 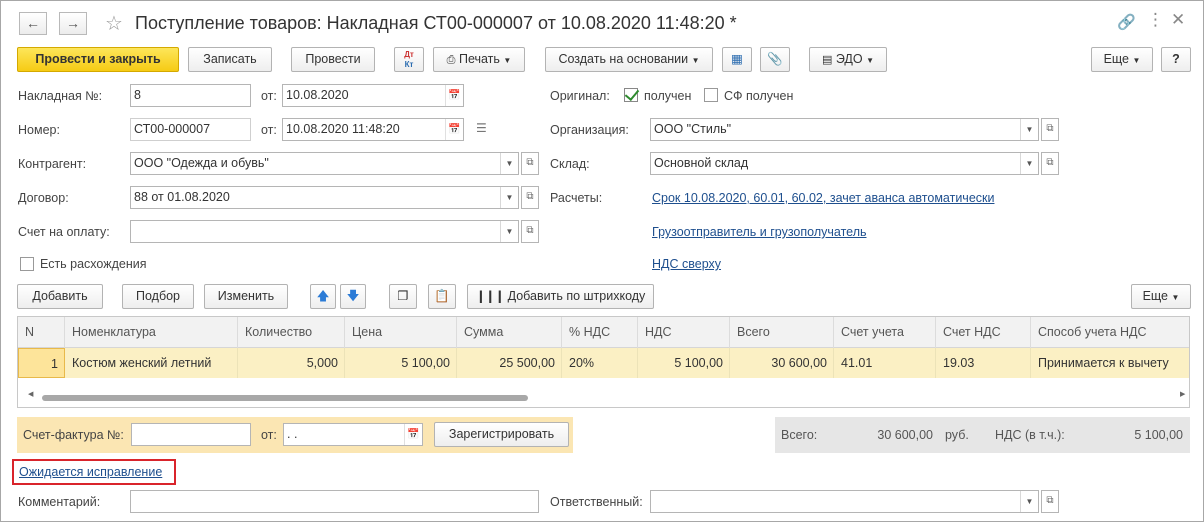 What do you see at coordinates (686, 264) in the screenshot?
I see `vat-on-top-link: НДС сверху` at bounding box center [686, 264].